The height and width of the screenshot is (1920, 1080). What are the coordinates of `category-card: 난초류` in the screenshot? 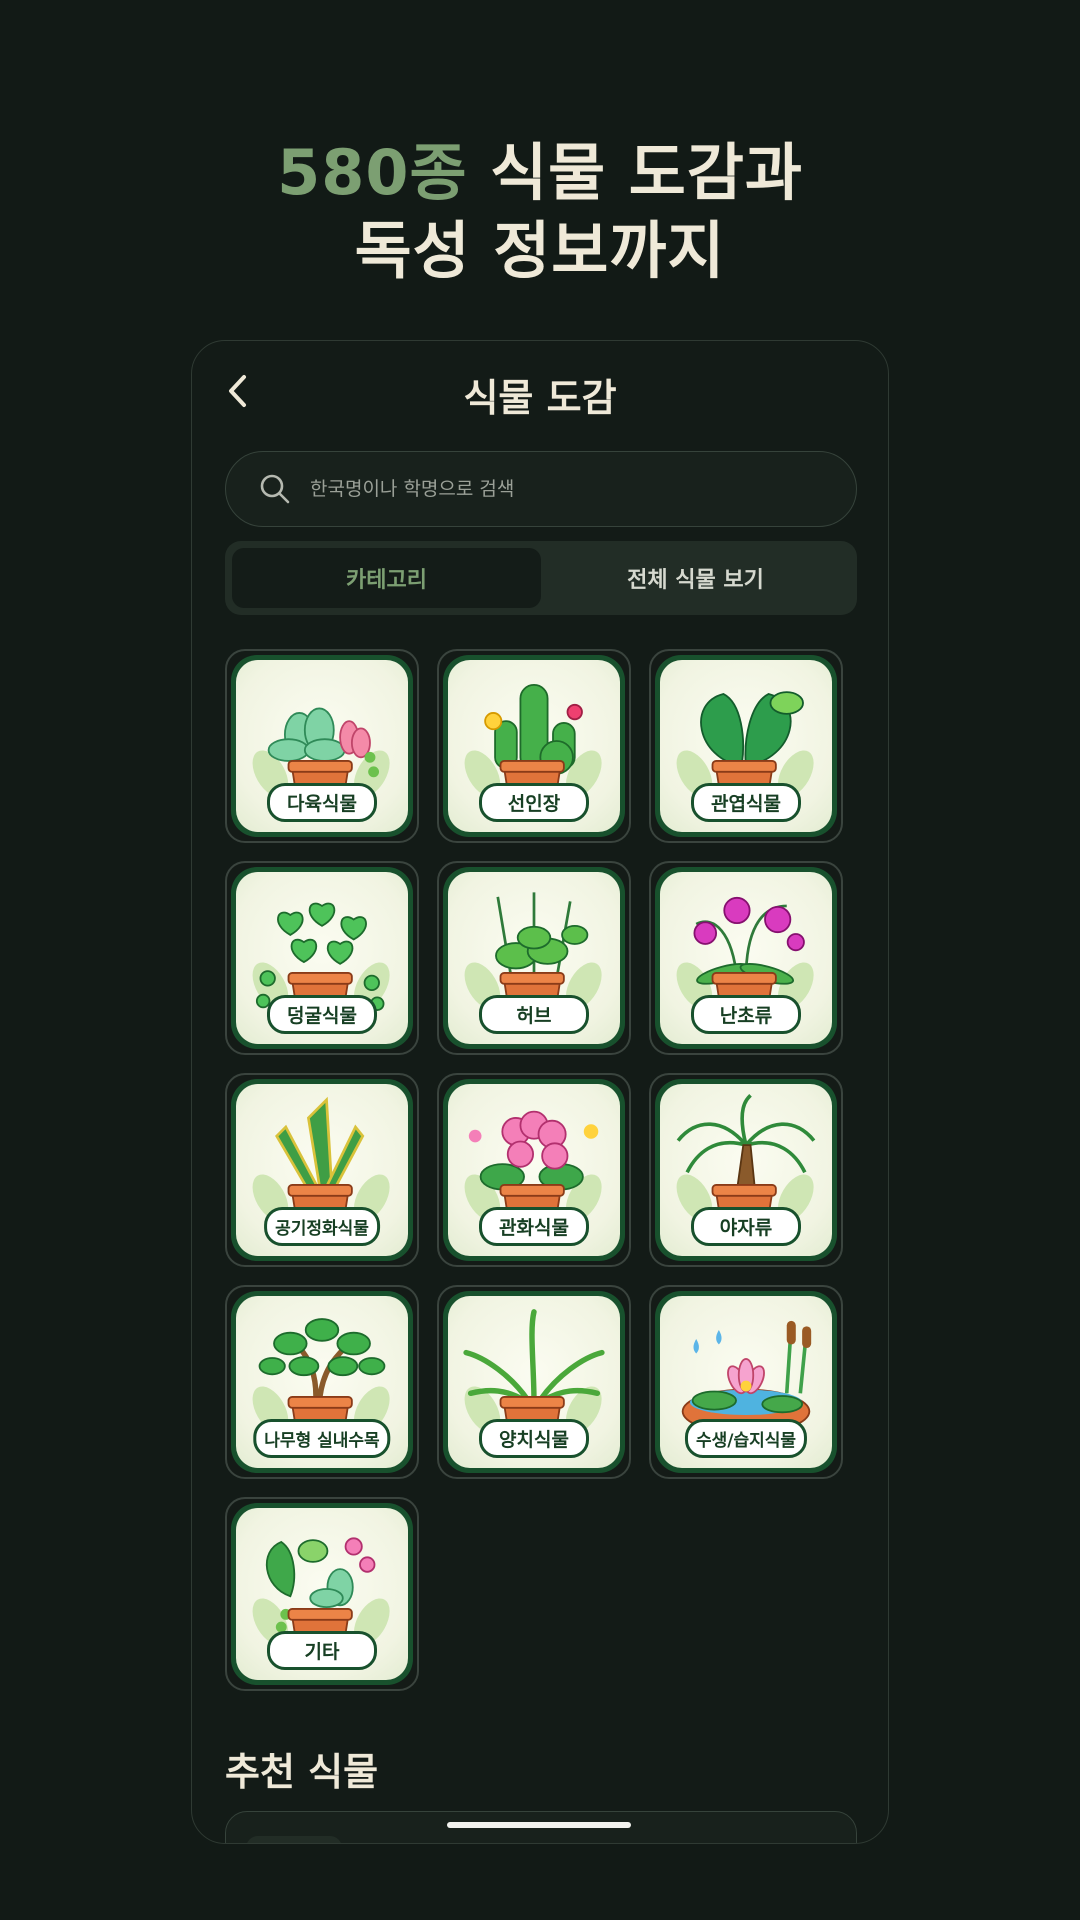 It's located at (746, 958).